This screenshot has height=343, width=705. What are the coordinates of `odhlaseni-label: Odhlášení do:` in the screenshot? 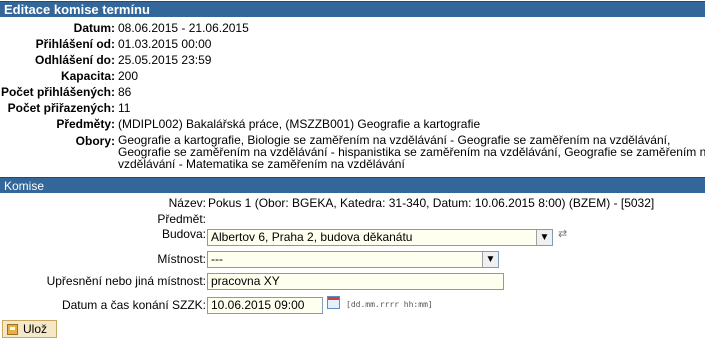 It's located at (74, 60).